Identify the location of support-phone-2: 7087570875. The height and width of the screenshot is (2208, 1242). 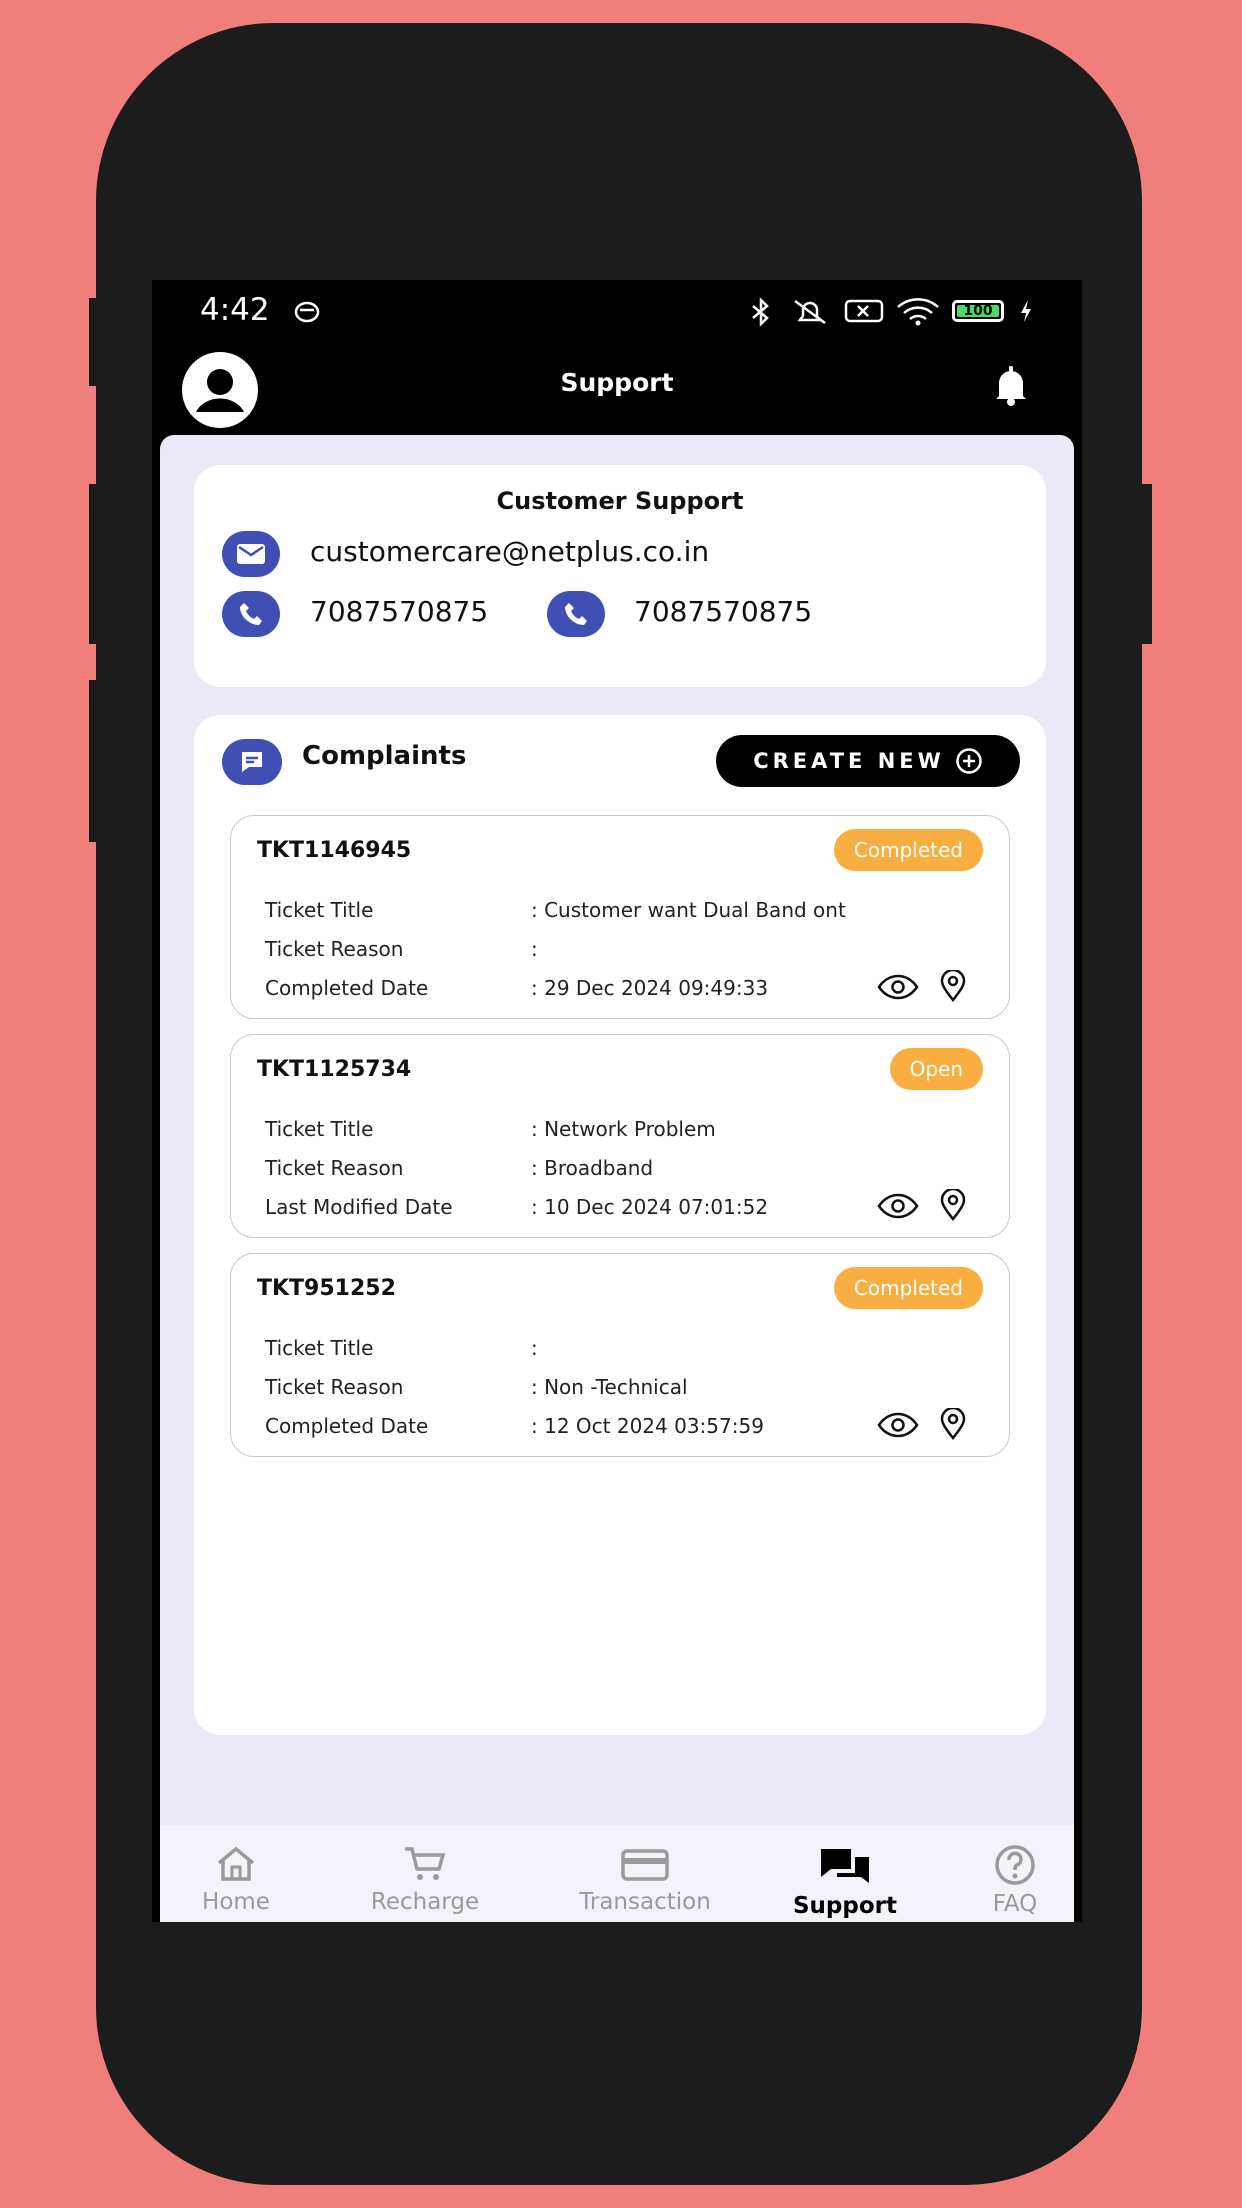
(723, 611).